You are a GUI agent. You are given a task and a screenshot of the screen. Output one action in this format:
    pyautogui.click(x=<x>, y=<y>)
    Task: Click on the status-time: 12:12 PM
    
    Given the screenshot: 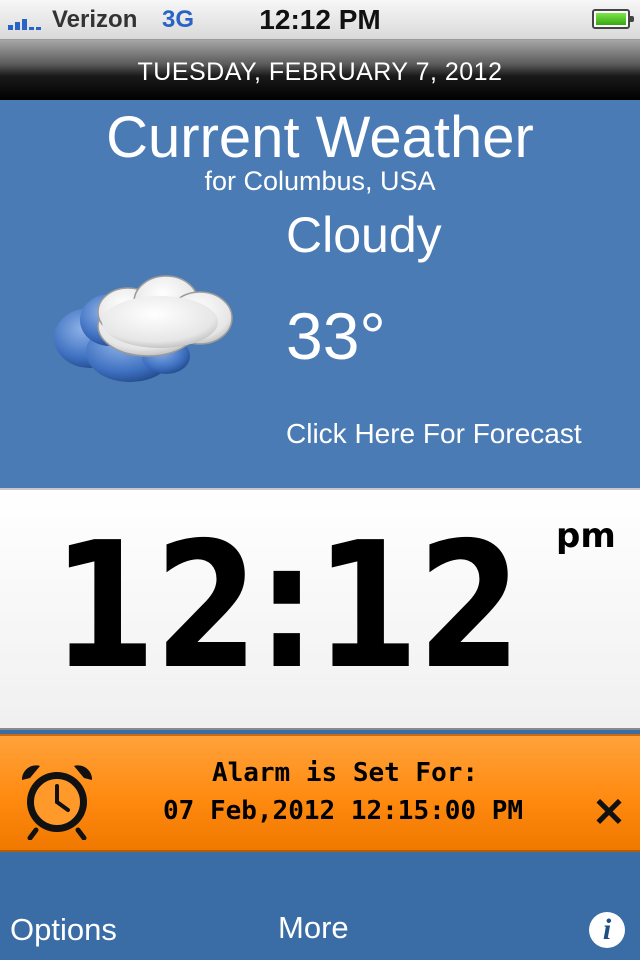 What is the action you would take?
    pyautogui.click(x=320, y=19)
    